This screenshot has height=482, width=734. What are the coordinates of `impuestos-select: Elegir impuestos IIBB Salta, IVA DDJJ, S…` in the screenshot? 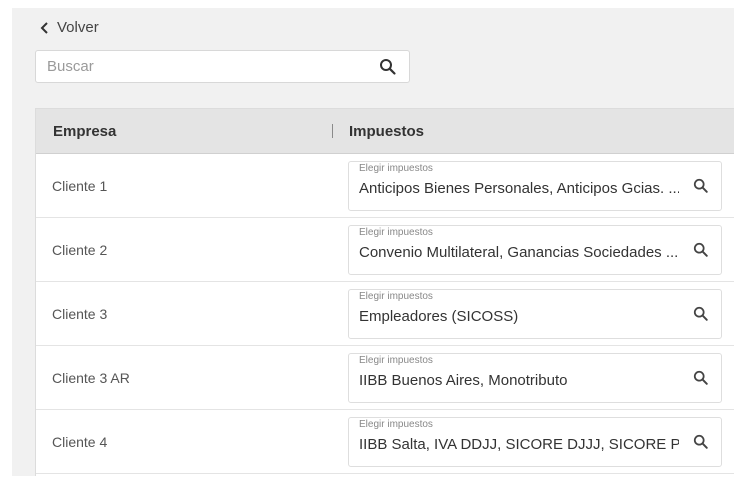 It's located at (535, 442).